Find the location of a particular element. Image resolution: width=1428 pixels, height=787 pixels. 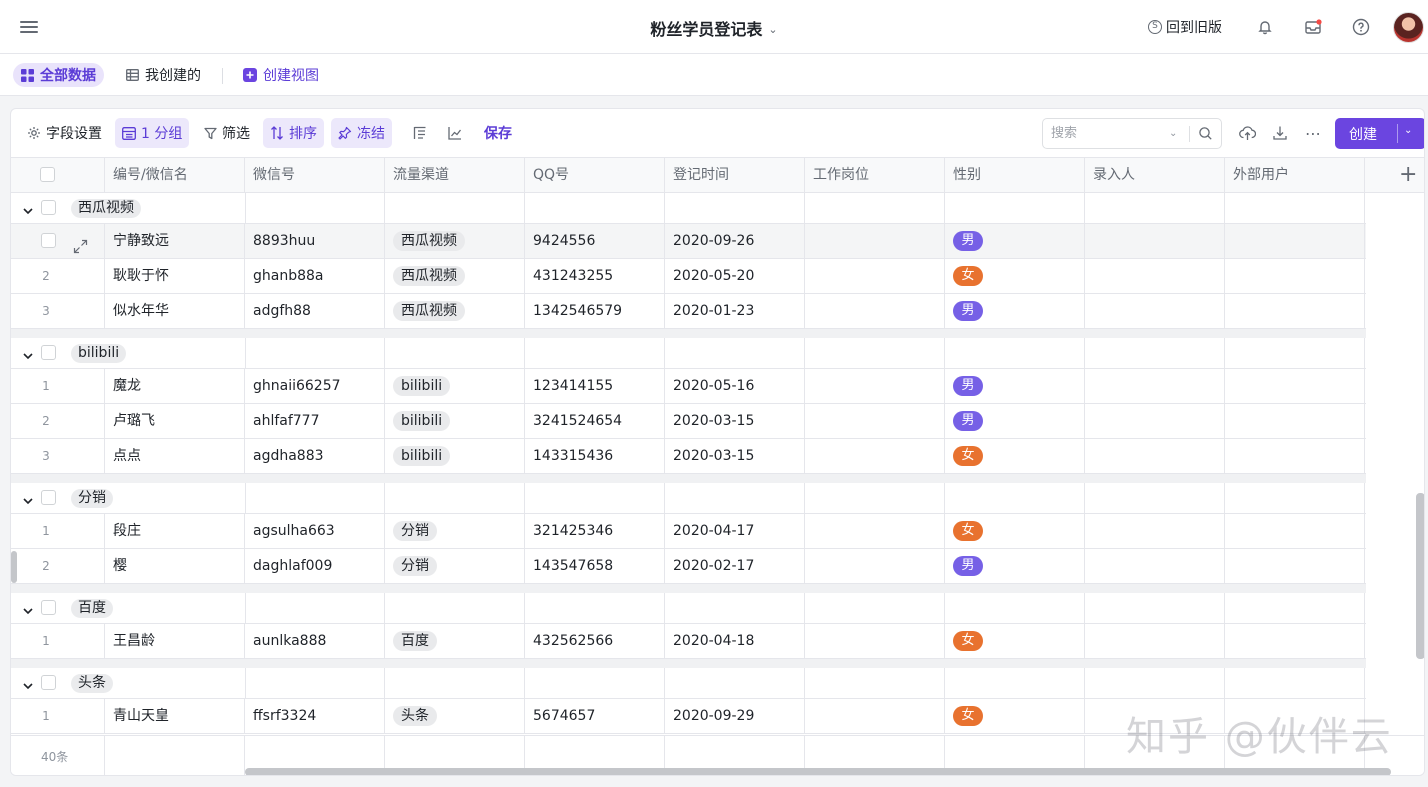

cell-name: 卢璐飞 is located at coordinates (175, 421).